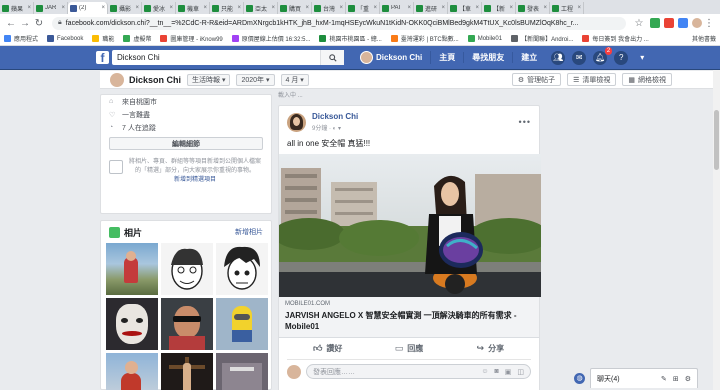 The height and width of the screenshot is (390, 720). What do you see at coordinates (525, 122) in the screenshot?
I see `more-options-icon: •••` at bounding box center [525, 122].